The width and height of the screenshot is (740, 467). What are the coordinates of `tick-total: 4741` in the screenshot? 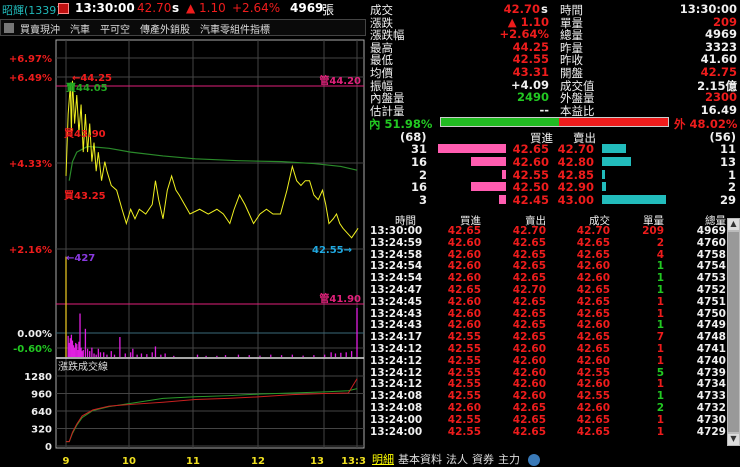 It's located at (711, 349).